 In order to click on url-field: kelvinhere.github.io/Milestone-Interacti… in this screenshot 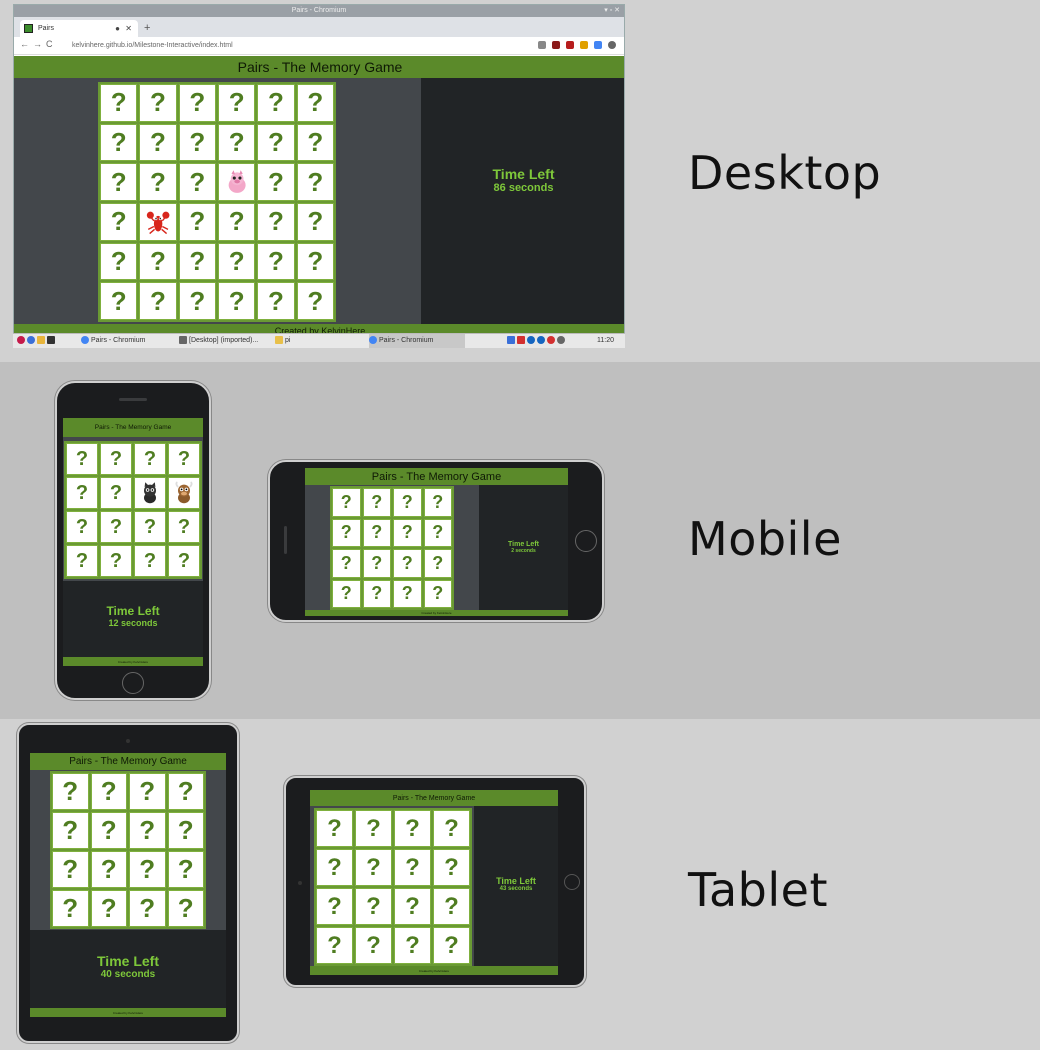, I will do `click(152, 45)`.